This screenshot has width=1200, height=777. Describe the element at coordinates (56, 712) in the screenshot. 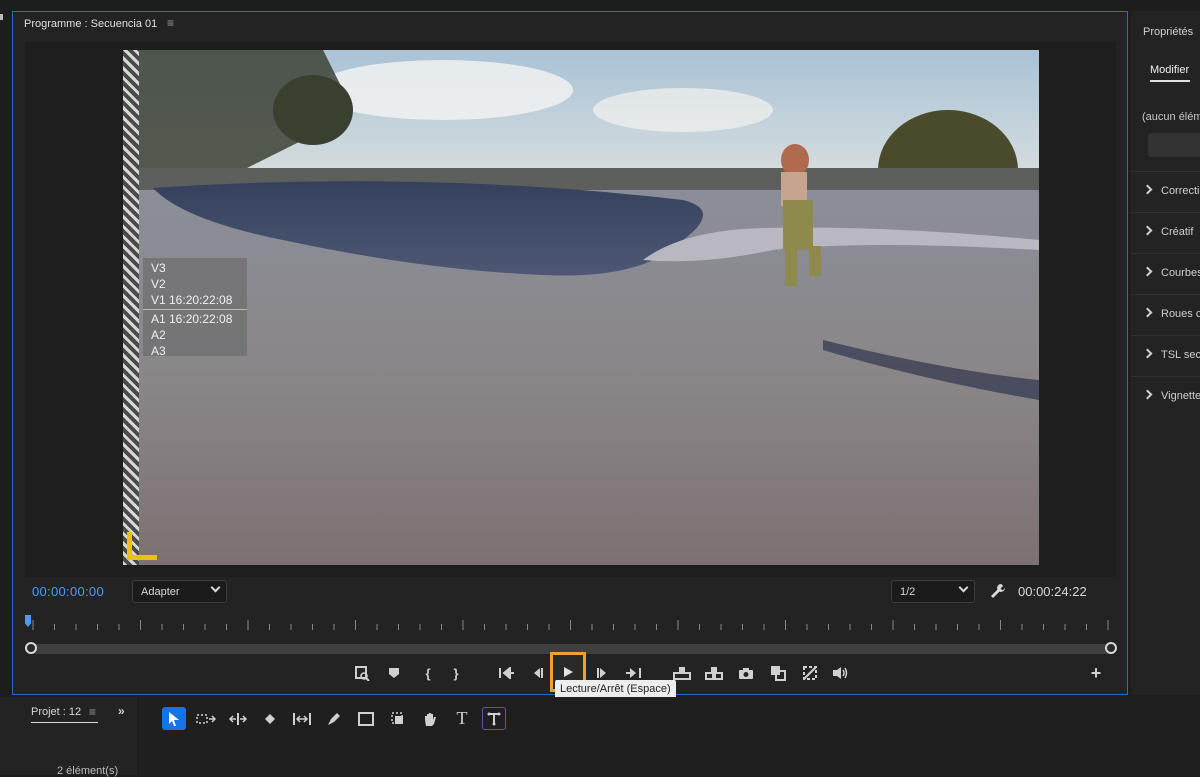

I see `project-tab: Projet : 12` at that location.